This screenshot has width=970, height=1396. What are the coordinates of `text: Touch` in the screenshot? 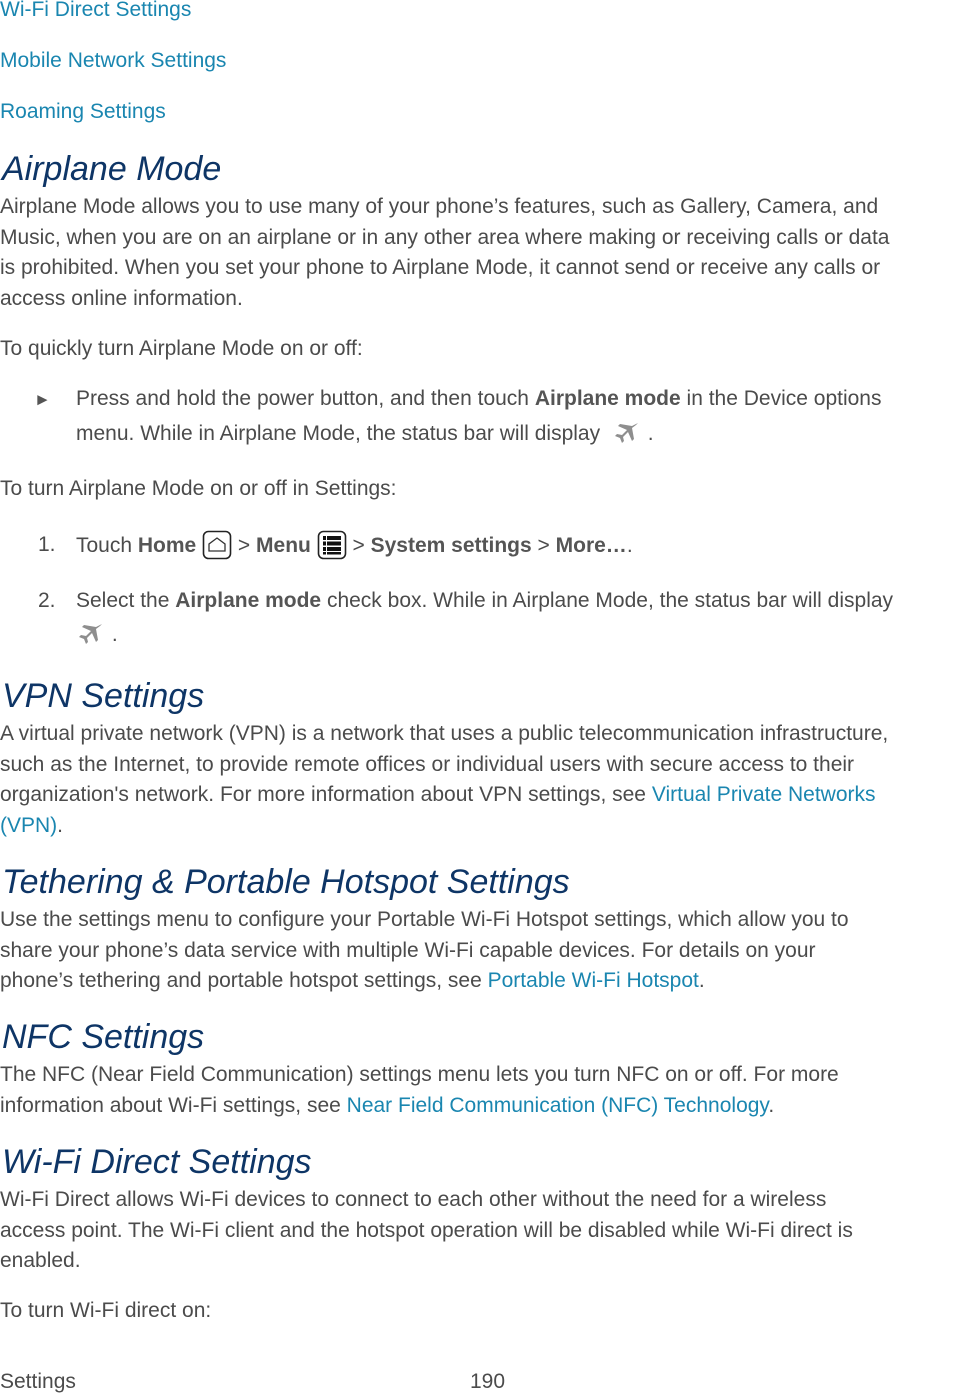 It's located at (107, 545).